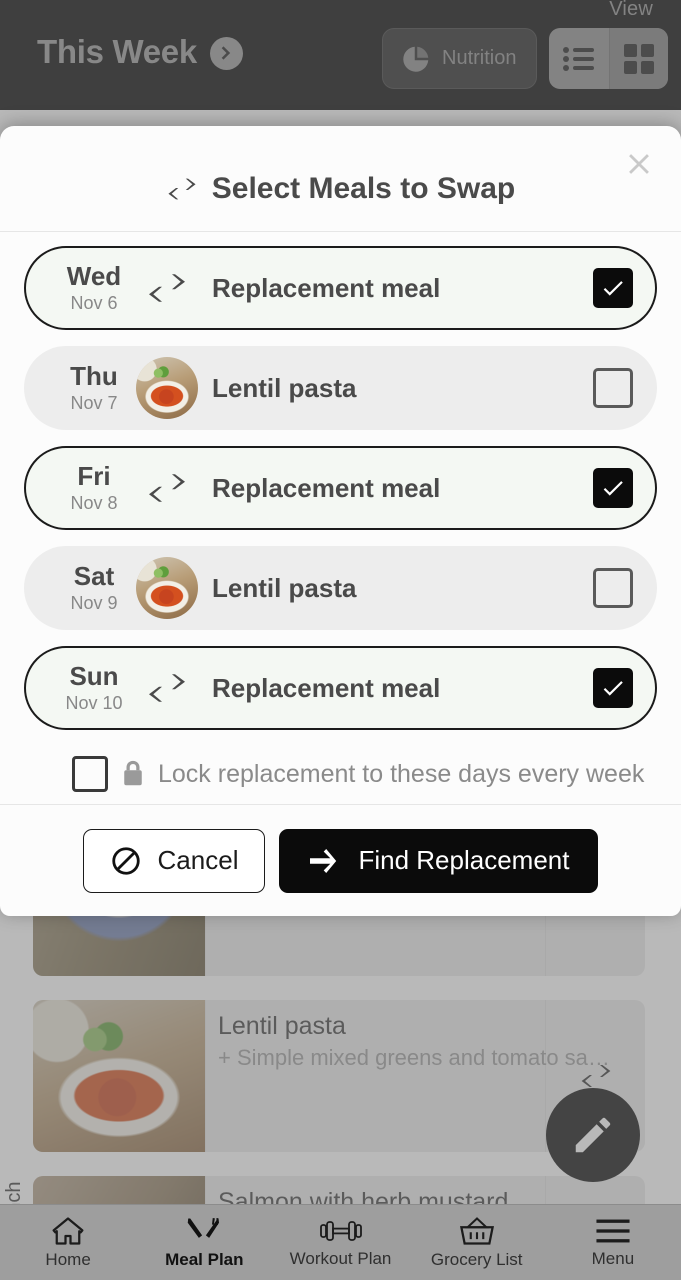 This screenshot has height=1280, width=681. What do you see at coordinates (94, 702) in the screenshot?
I see `day-date: Nov 10` at bounding box center [94, 702].